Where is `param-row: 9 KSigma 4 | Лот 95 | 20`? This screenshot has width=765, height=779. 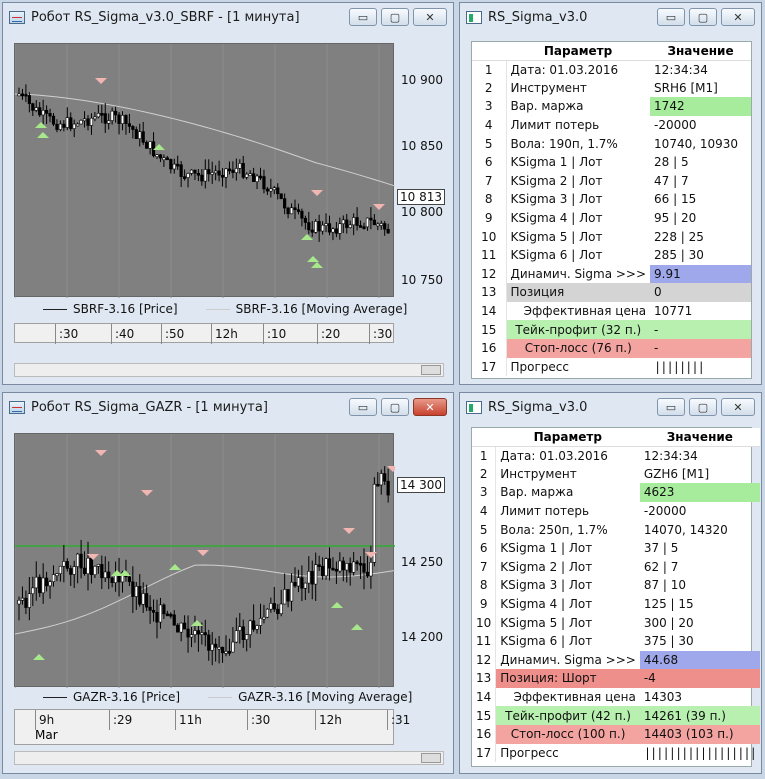
param-row: 9 KSigma 4 | Лот 95 | 20 is located at coordinates (611, 218).